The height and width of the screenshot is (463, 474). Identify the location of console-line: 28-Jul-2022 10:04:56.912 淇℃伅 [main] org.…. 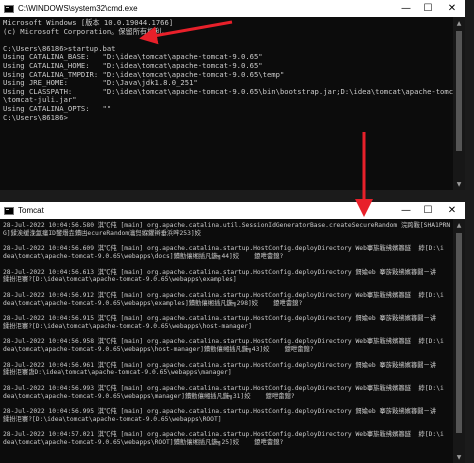
(223, 295).